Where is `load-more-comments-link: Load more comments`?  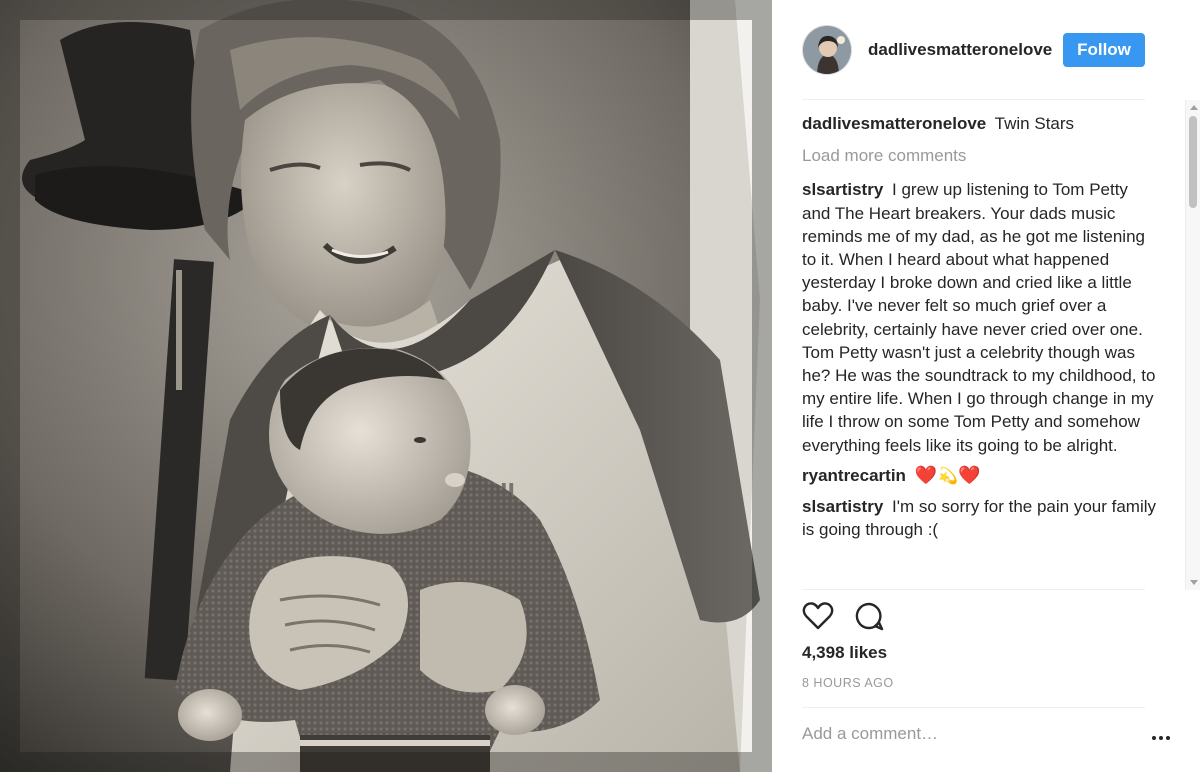 load-more-comments-link: Load more comments is located at coordinates (979, 155).